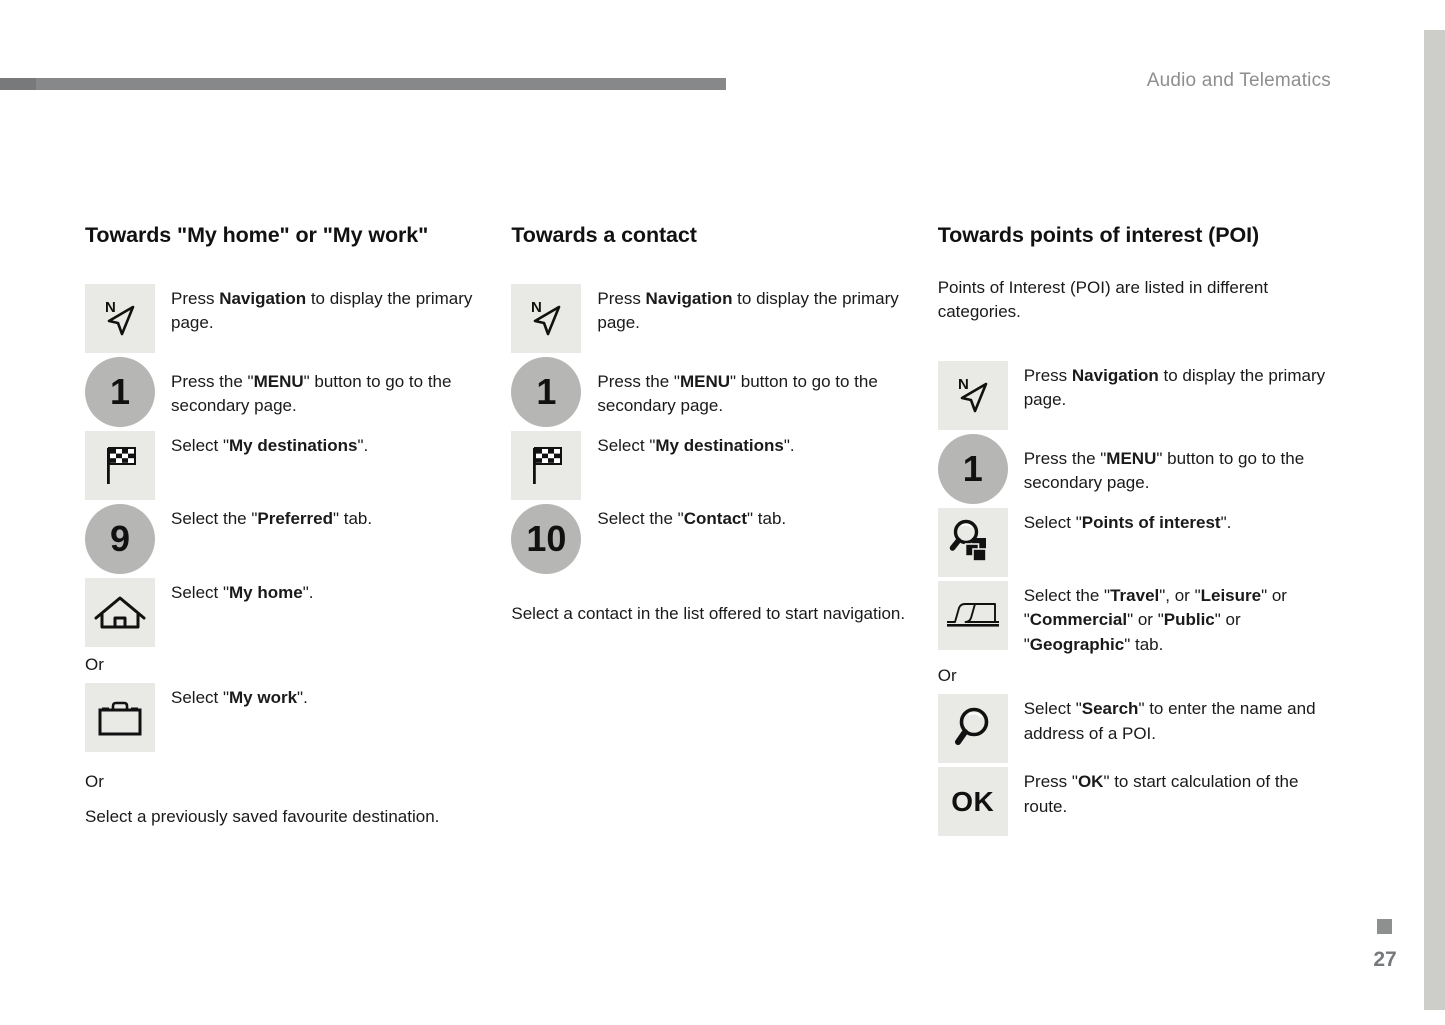  Describe the element at coordinates (242, 592) in the screenshot. I see `step-text: Select "My home".` at that location.